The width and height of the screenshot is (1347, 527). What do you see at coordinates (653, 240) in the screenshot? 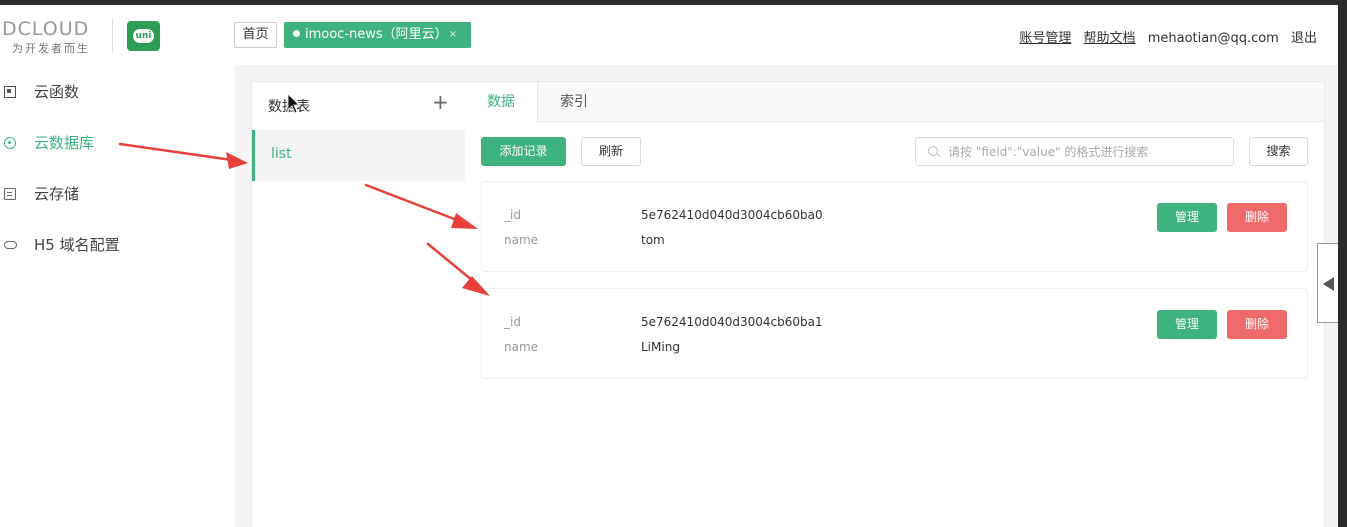
I see `field-value: tom` at bounding box center [653, 240].